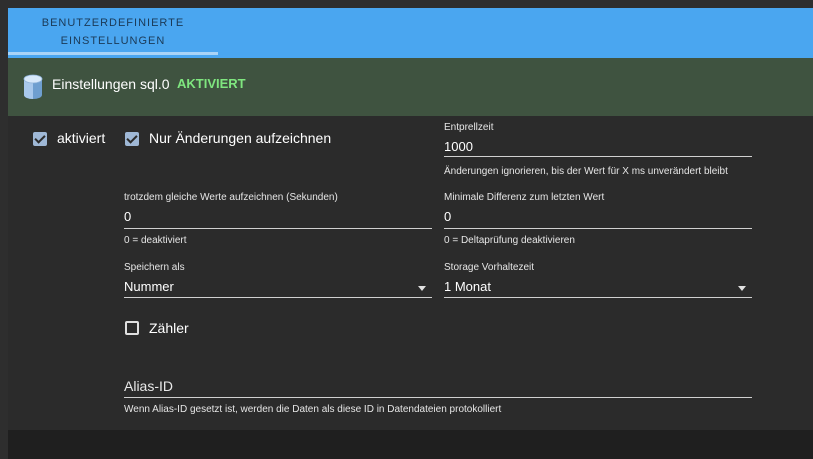 Image resolution: width=813 pixels, height=459 pixels. What do you see at coordinates (598, 156) in the screenshot?
I see `debounce-underline` at bounding box center [598, 156].